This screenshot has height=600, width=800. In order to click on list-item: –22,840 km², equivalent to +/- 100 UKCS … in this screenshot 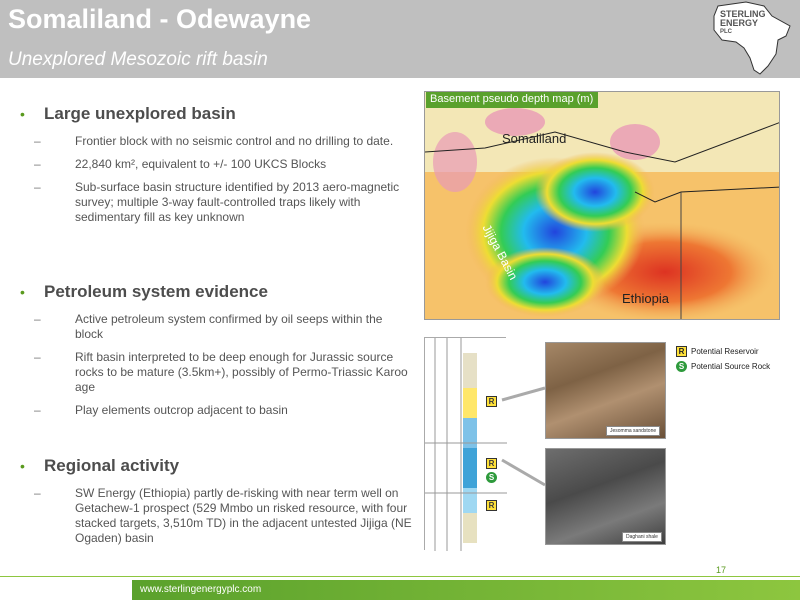, I will do `click(180, 164)`.